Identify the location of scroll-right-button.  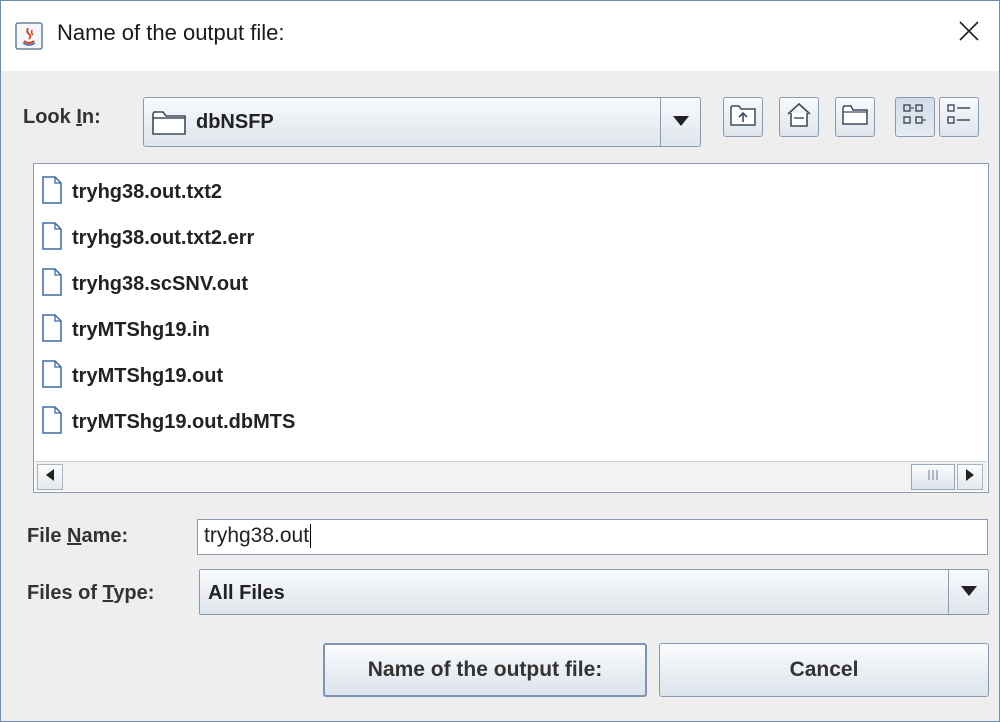
(970, 477).